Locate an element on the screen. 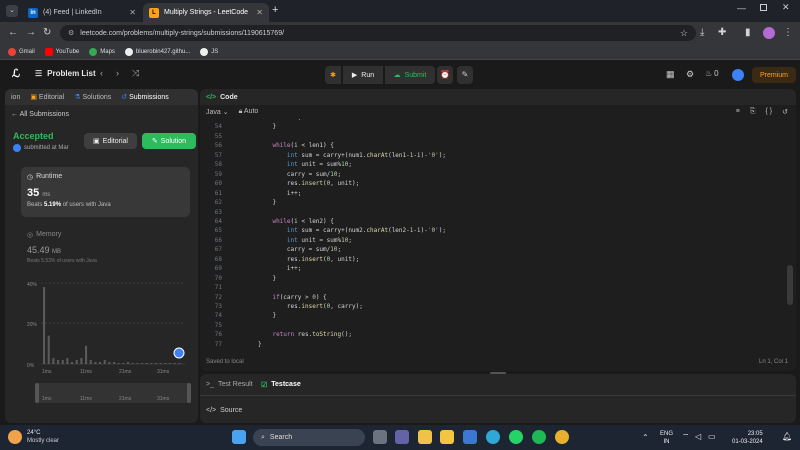 The image size is (800, 450). code-line: 61 i++; is located at coordinates (490, 193).